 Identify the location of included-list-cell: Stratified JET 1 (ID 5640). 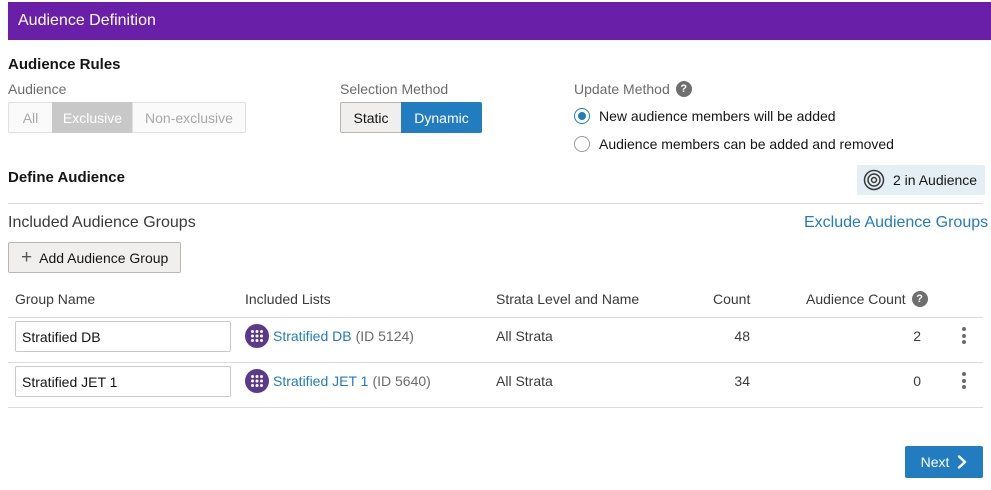
(338, 381).